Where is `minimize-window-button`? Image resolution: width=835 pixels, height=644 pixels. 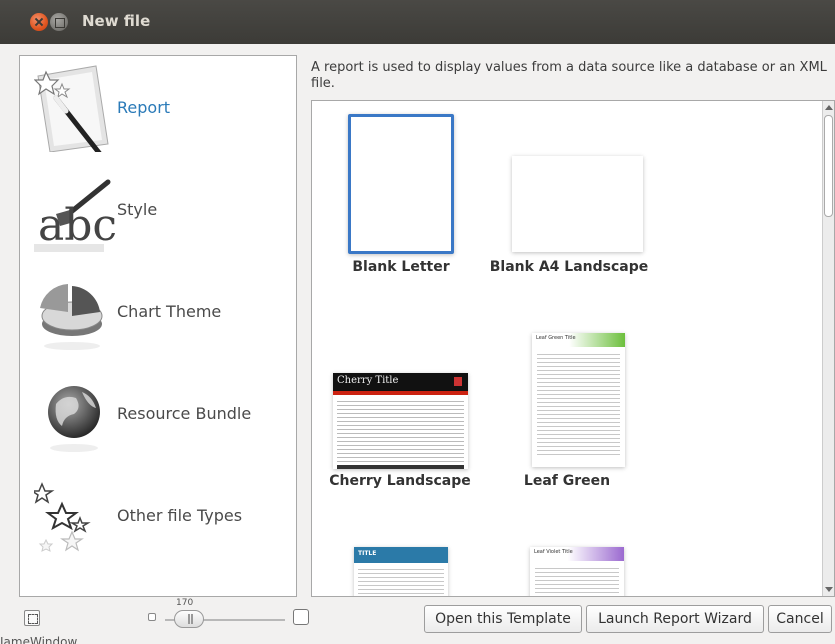
minimize-window-button is located at coordinates (59, 22).